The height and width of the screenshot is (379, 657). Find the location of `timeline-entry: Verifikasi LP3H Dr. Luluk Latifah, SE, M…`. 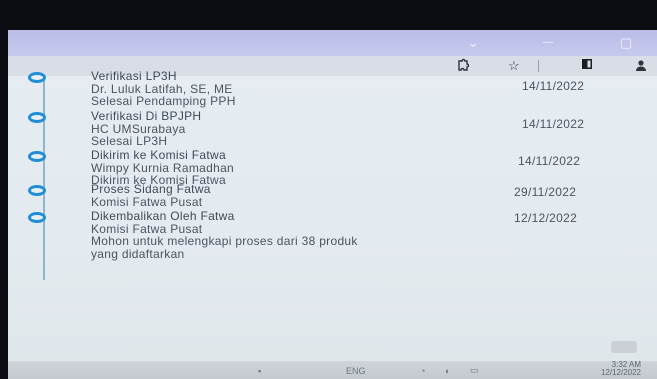

timeline-entry: Verifikasi LP3H Dr. Luluk Latifah, SE, M… is located at coordinates (163, 89).